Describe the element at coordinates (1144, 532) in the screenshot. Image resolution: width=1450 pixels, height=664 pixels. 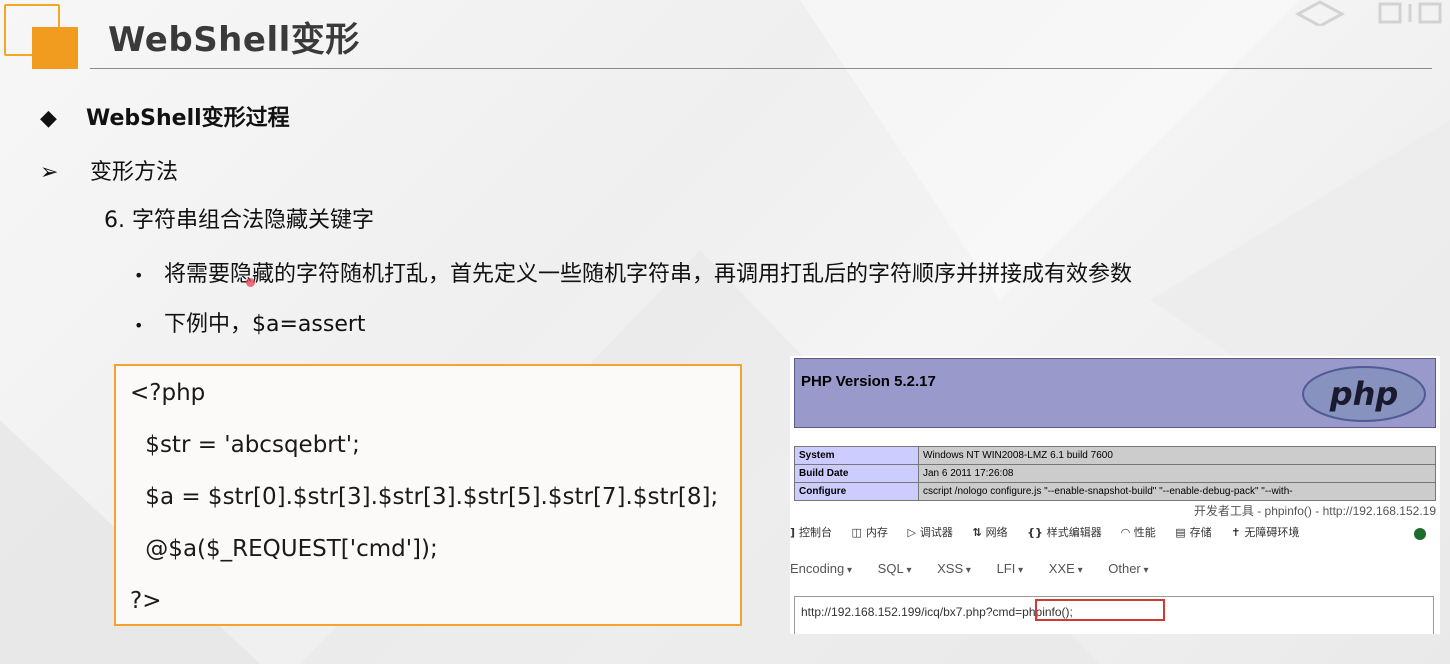
I see `tab-label: 性能` at that location.